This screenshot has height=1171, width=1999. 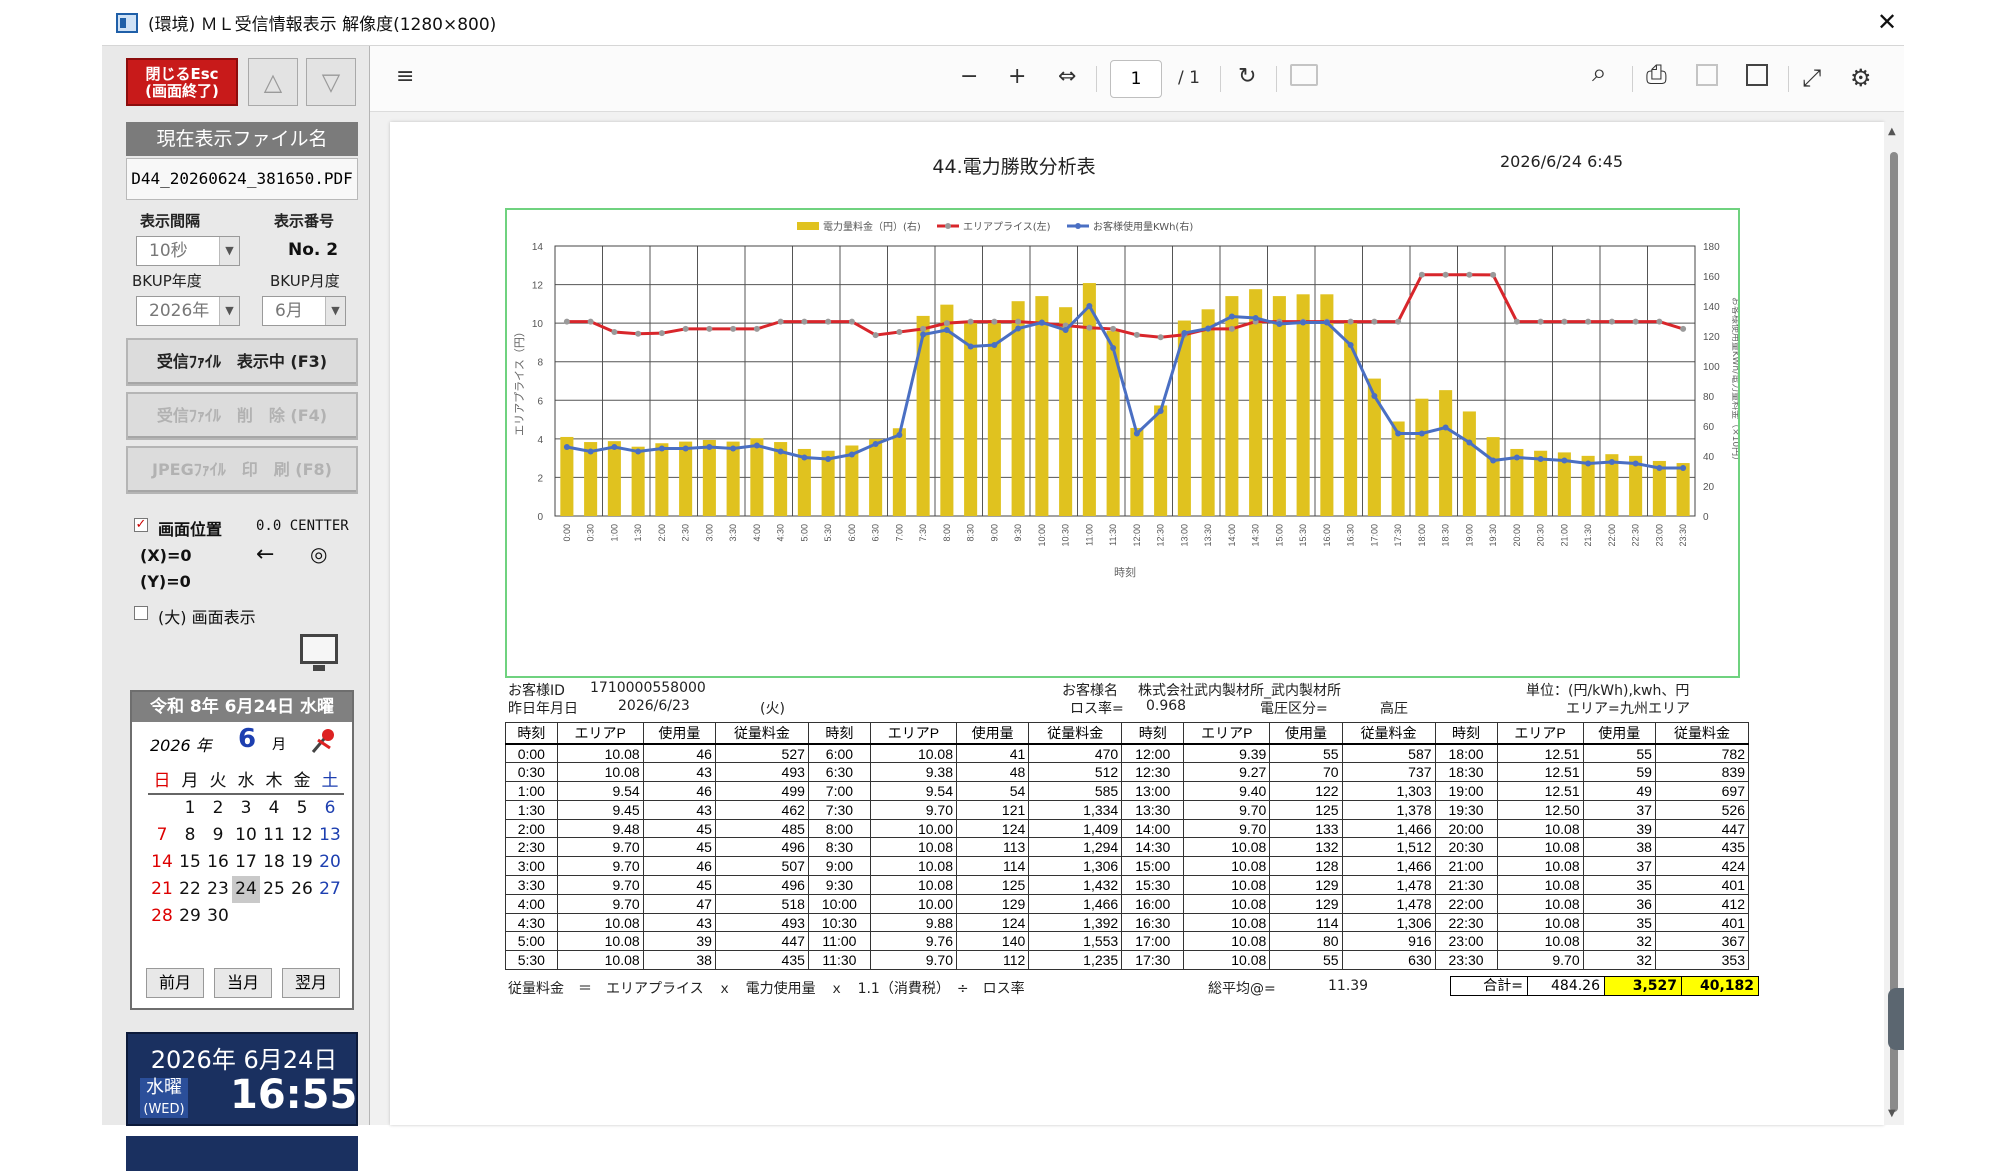 I want to click on table-cell: 1,334, so click(x=1075, y=809).